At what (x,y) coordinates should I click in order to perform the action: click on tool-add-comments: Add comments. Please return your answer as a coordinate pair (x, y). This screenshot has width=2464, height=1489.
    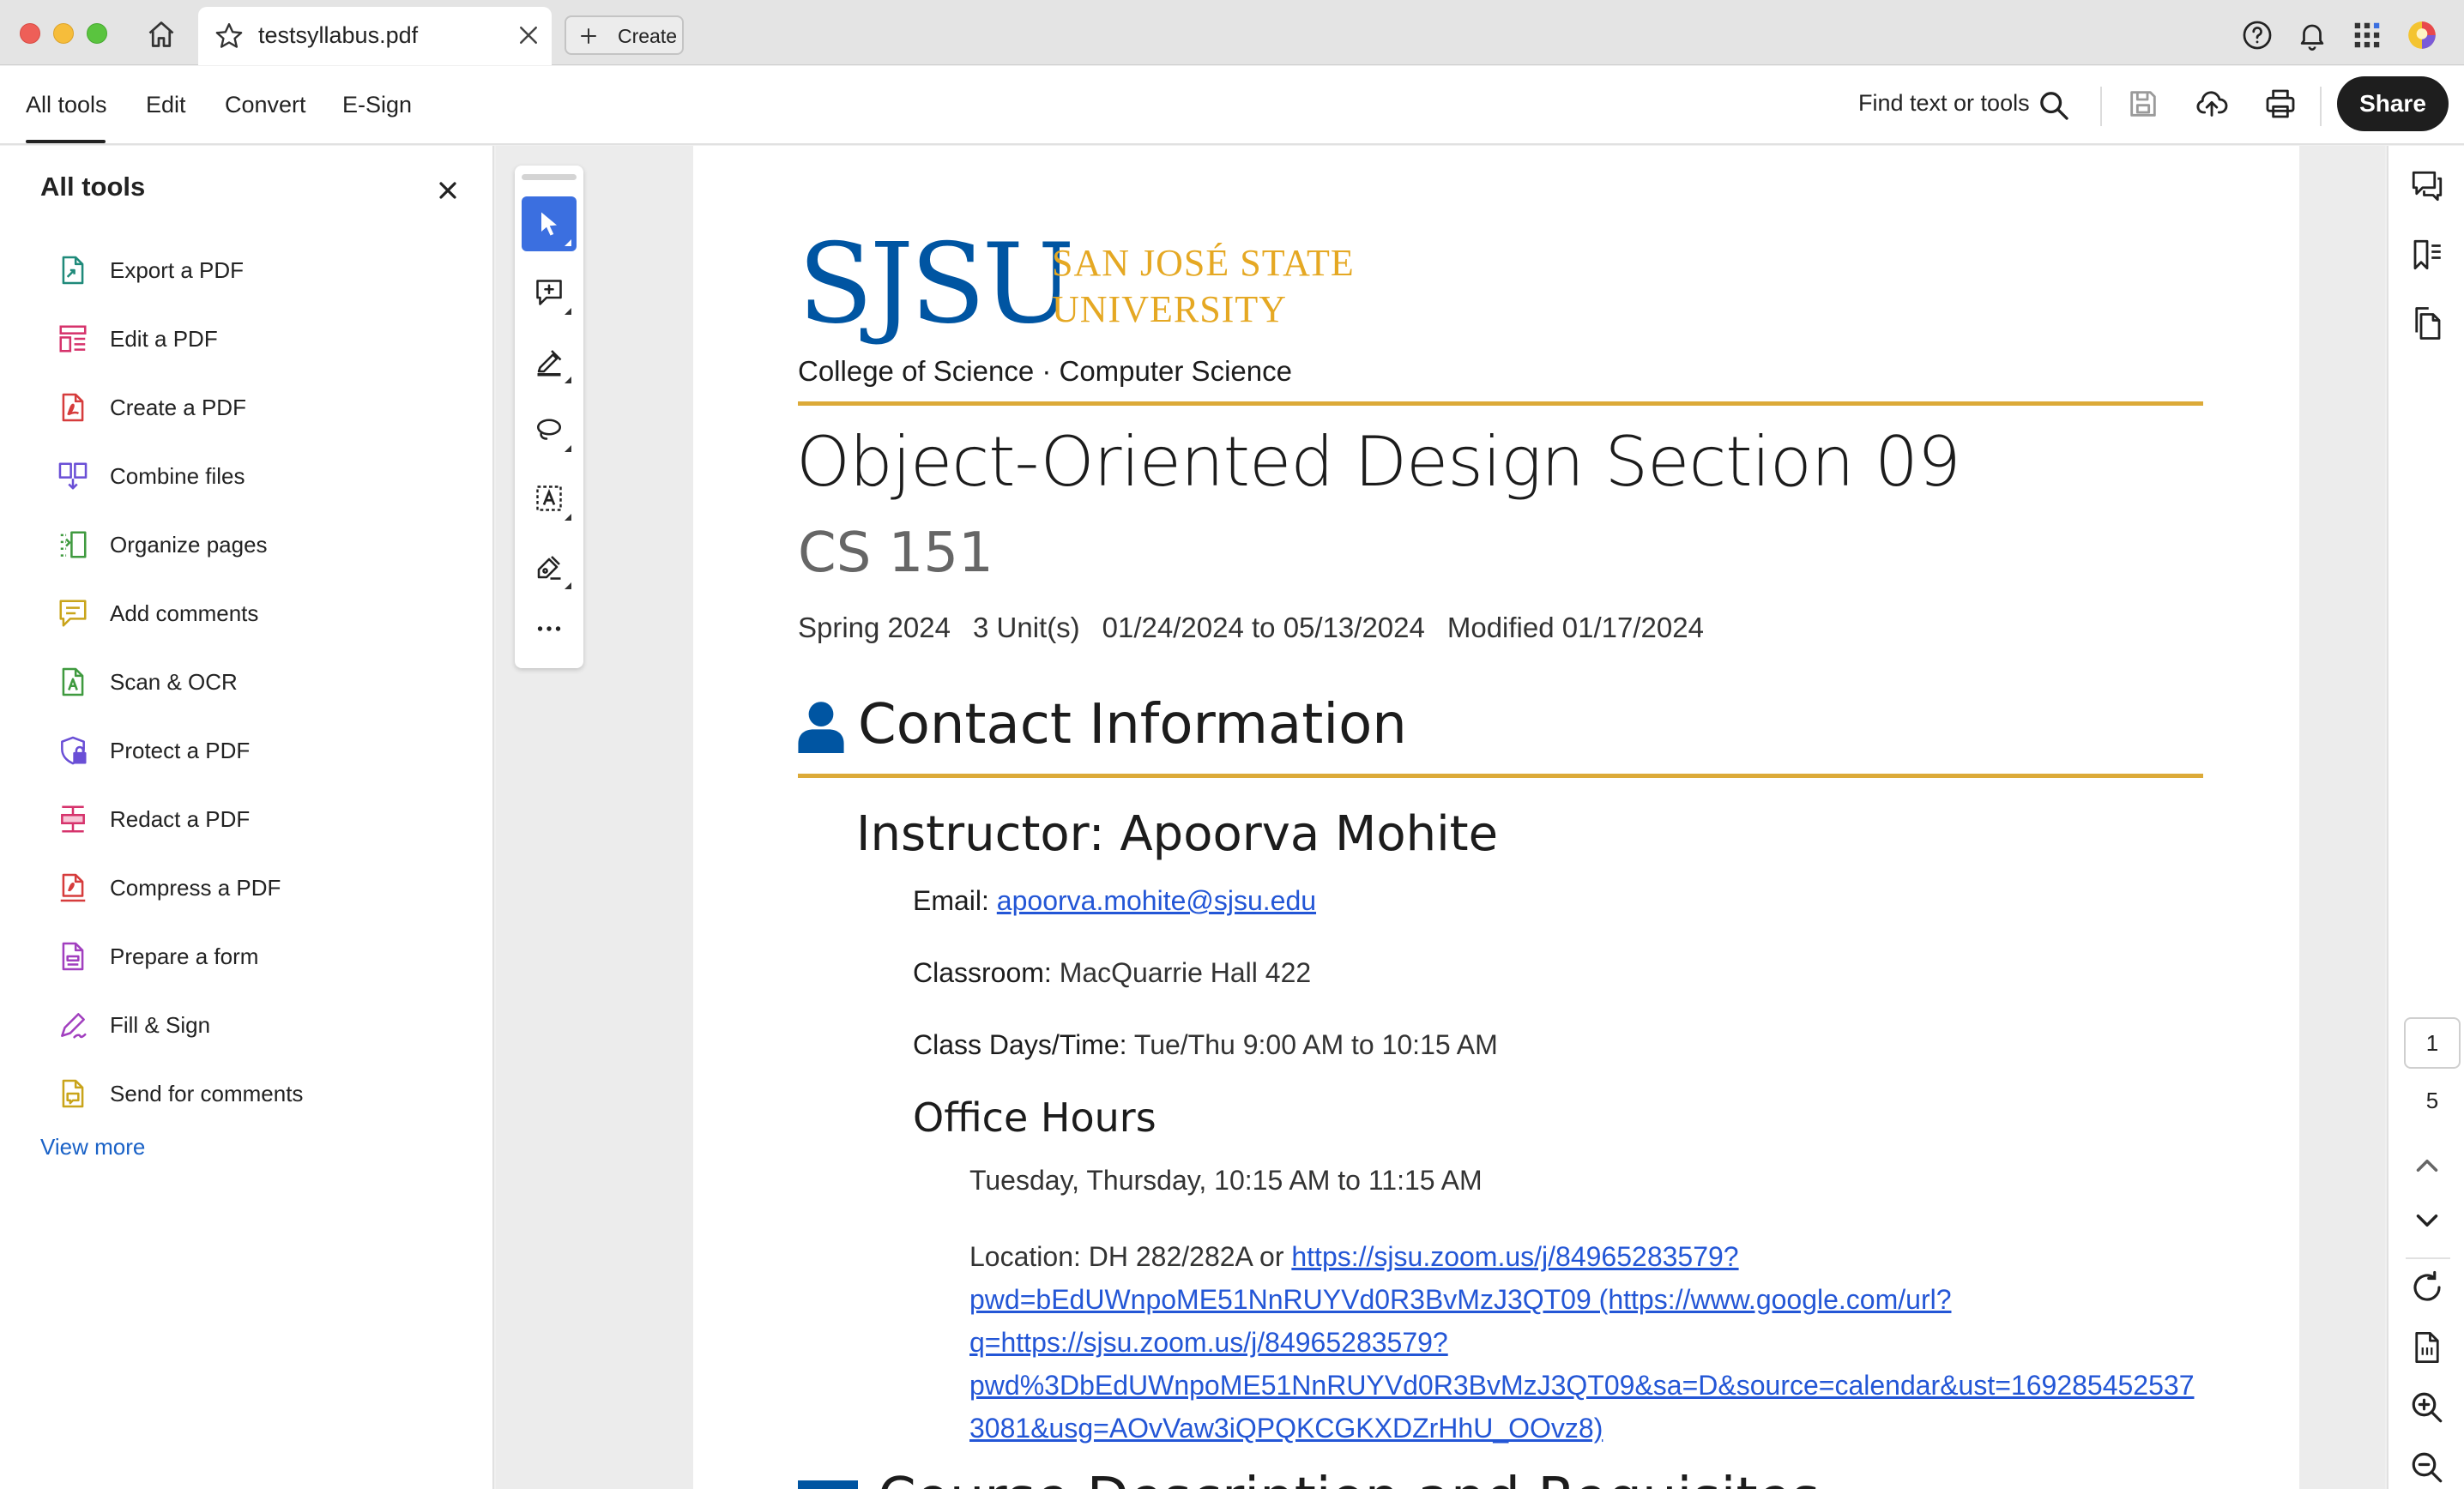
    Looking at the image, I should click on (262, 612).